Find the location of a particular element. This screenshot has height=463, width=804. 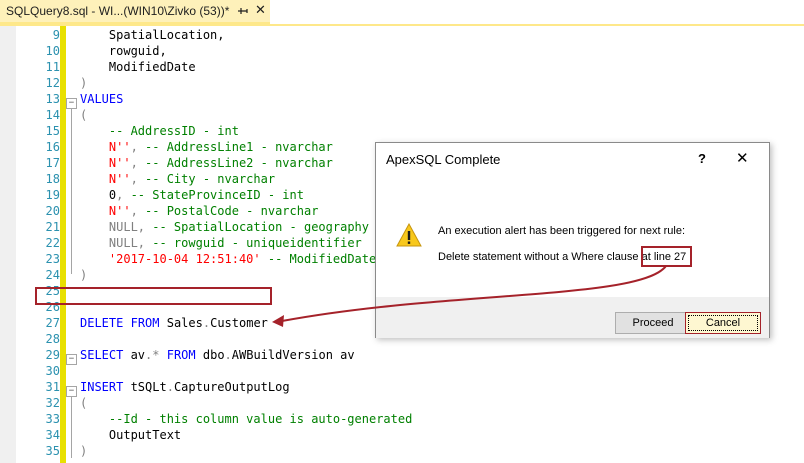

code-text: VALUES is located at coordinates (101, 99).